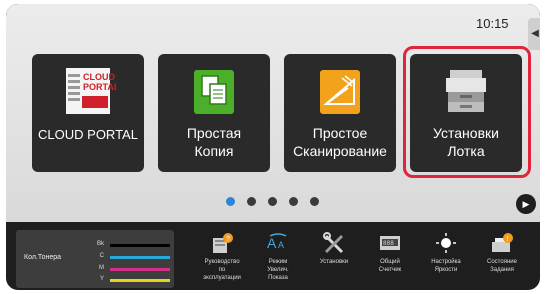 The width and height of the screenshot is (546, 294). I want to click on shortcut-label-line: Режим, so click(278, 262).